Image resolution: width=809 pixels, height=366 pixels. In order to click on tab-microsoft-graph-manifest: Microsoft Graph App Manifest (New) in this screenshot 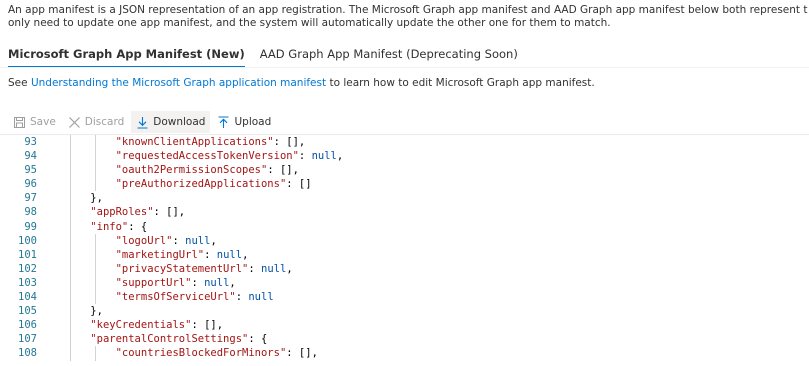, I will do `click(126, 56)`.